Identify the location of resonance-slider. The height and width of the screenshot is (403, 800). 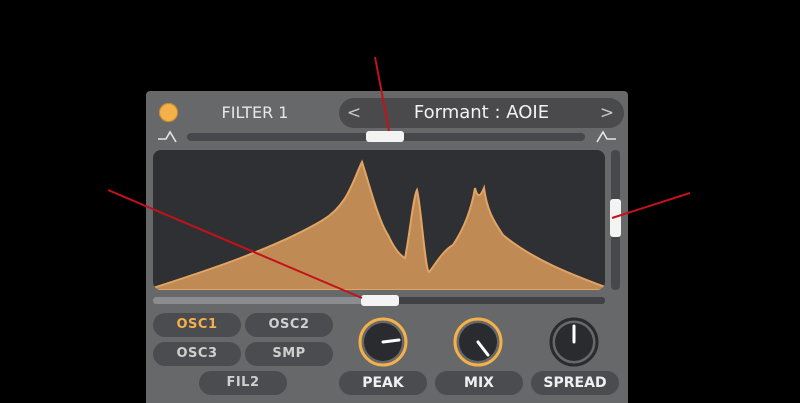
(615, 220).